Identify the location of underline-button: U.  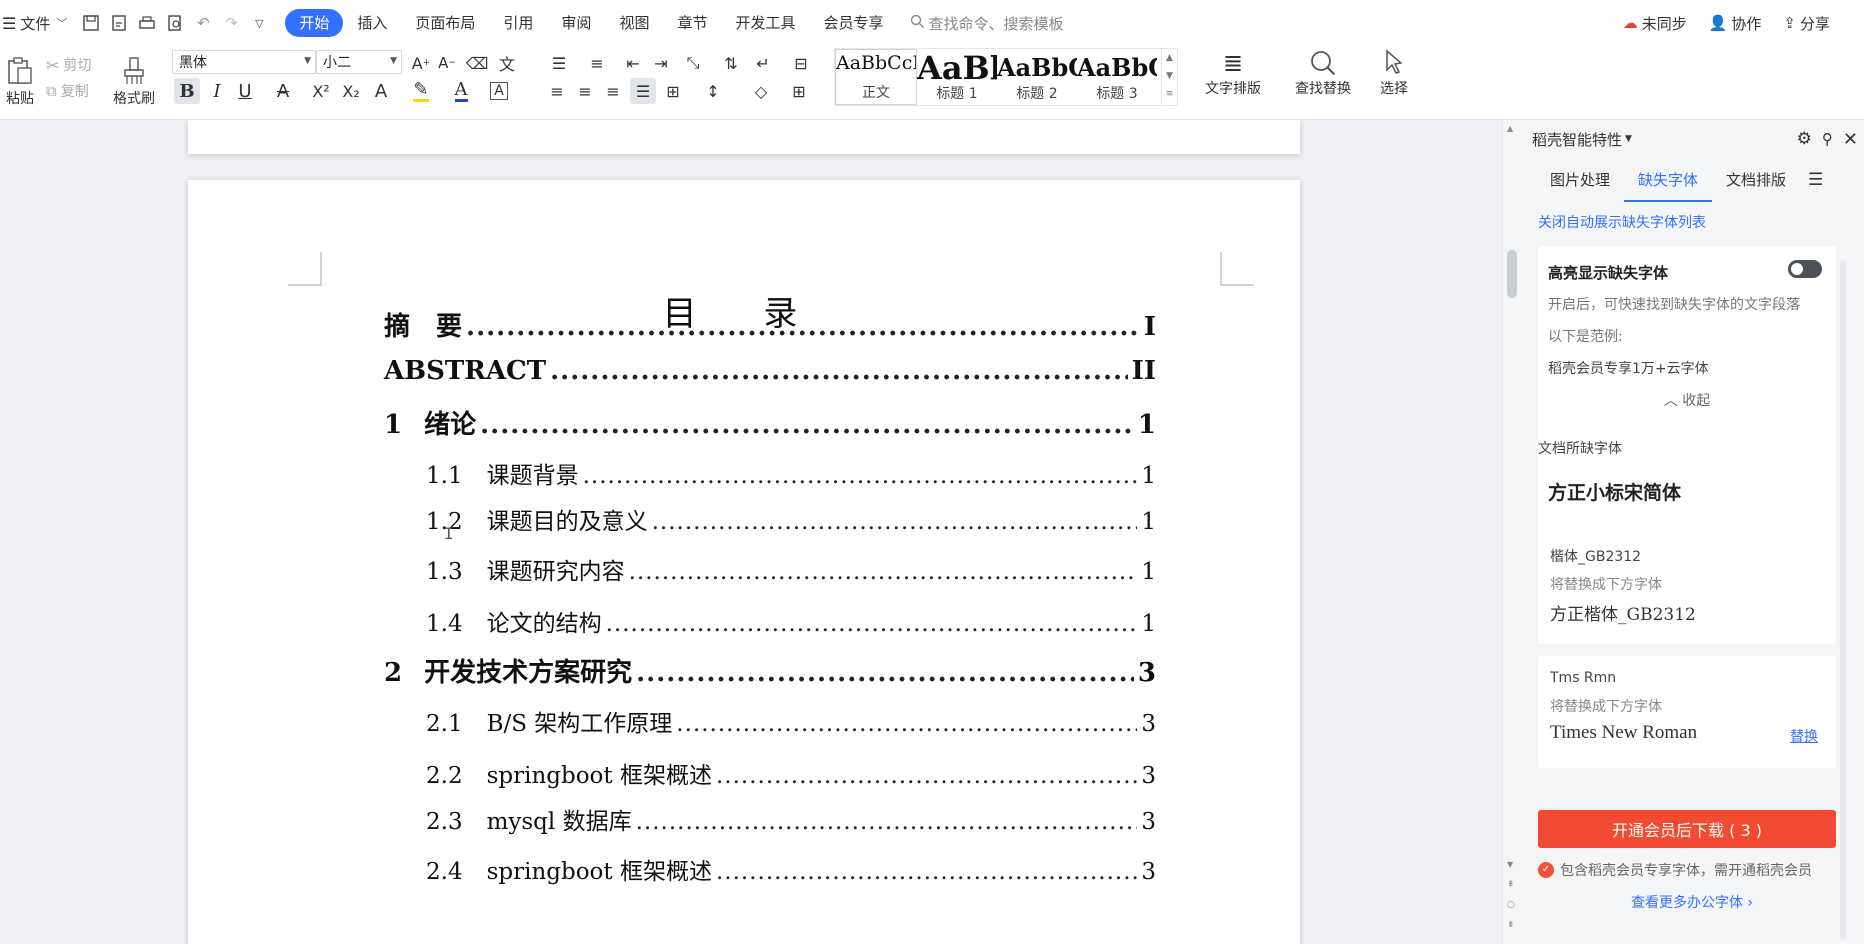
(245, 91).